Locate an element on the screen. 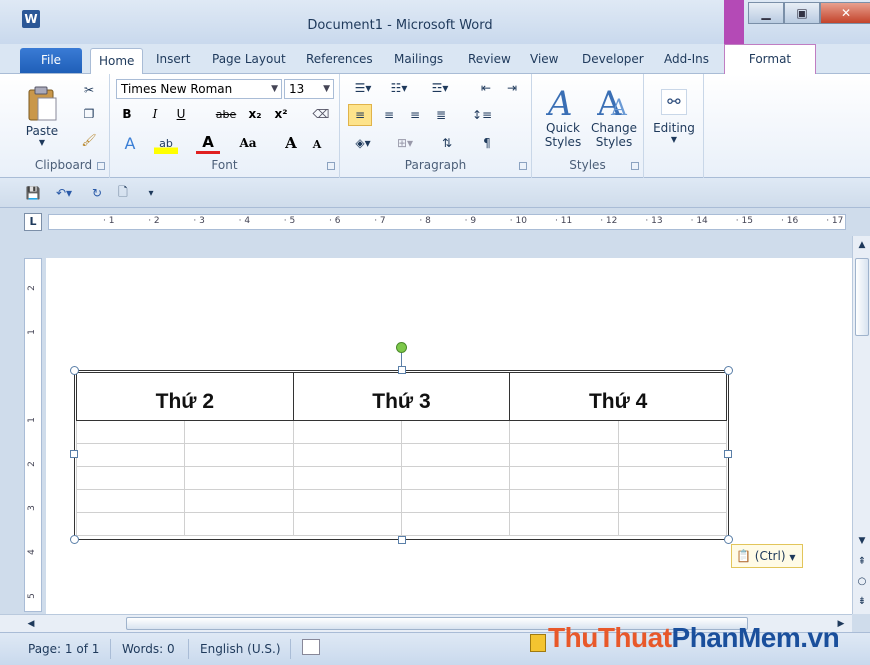  cut-icon: ✂ is located at coordinates (89, 90).